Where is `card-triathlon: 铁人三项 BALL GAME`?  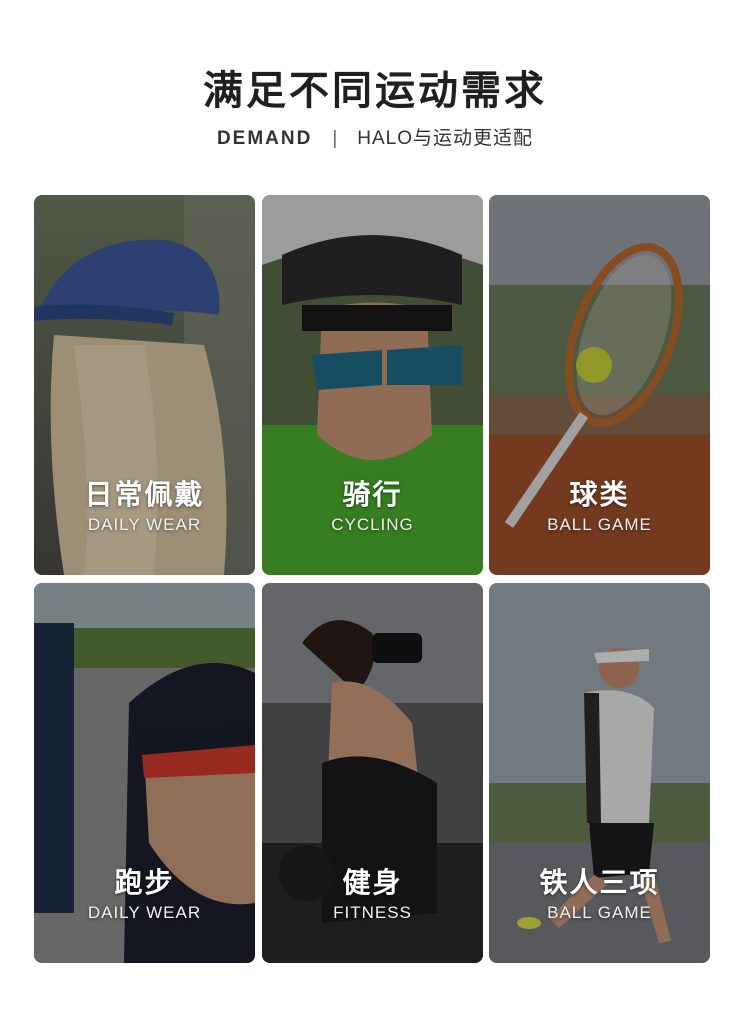 card-triathlon: 铁人三项 BALL GAME is located at coordinates (599, 773).